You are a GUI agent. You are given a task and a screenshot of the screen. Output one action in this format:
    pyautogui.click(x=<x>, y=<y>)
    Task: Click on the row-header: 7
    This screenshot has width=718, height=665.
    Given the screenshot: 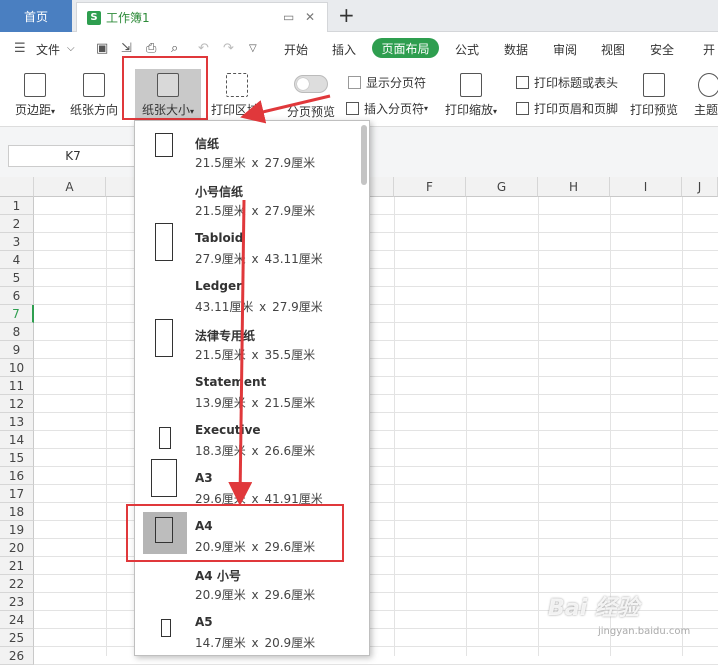 What is the action you would take?
    pyautogui.click(x=17, y=314)
    